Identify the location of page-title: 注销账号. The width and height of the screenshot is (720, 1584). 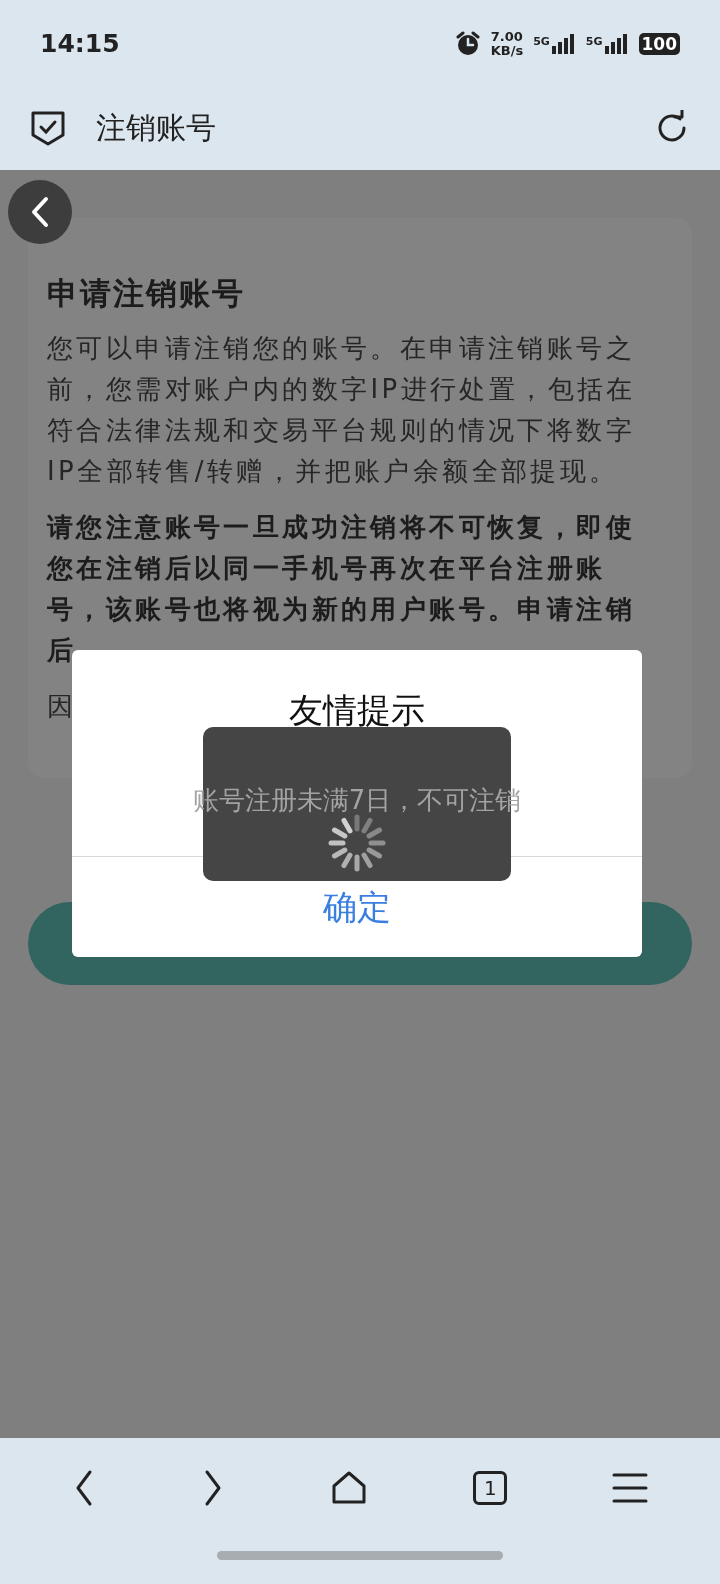
(156, 128).